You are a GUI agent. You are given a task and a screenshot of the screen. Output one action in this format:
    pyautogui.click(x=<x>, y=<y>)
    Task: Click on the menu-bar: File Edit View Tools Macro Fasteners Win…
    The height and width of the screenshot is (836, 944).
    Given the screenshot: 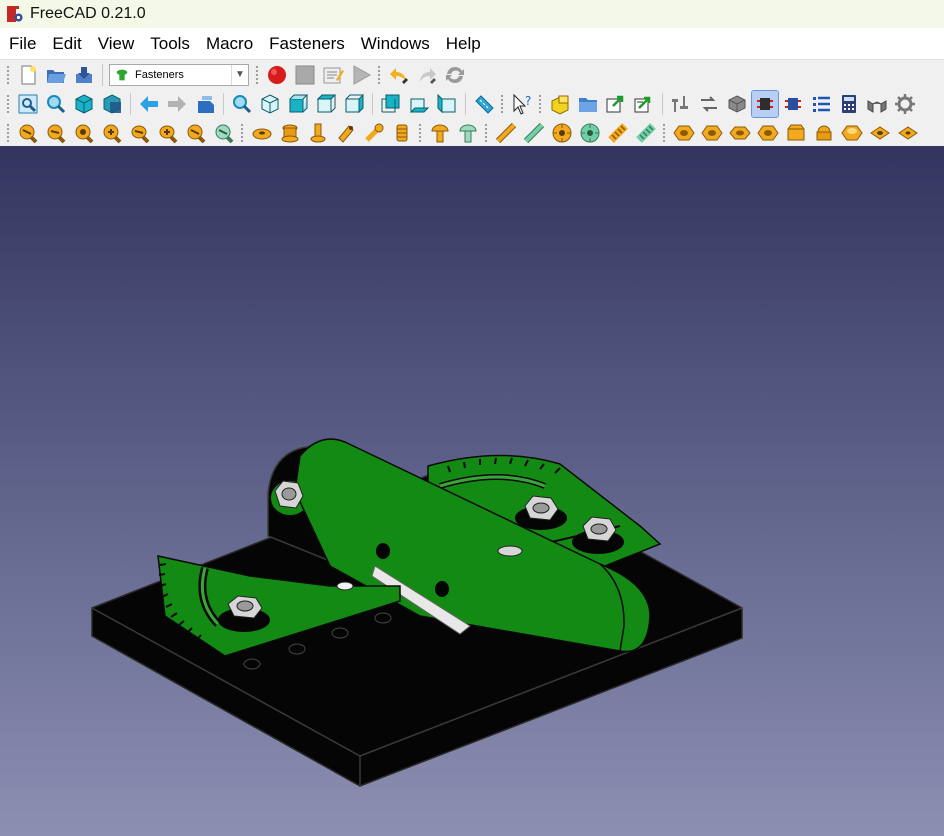 What is the action you would take?
    pyautogui.click(x=472, y=43)
    